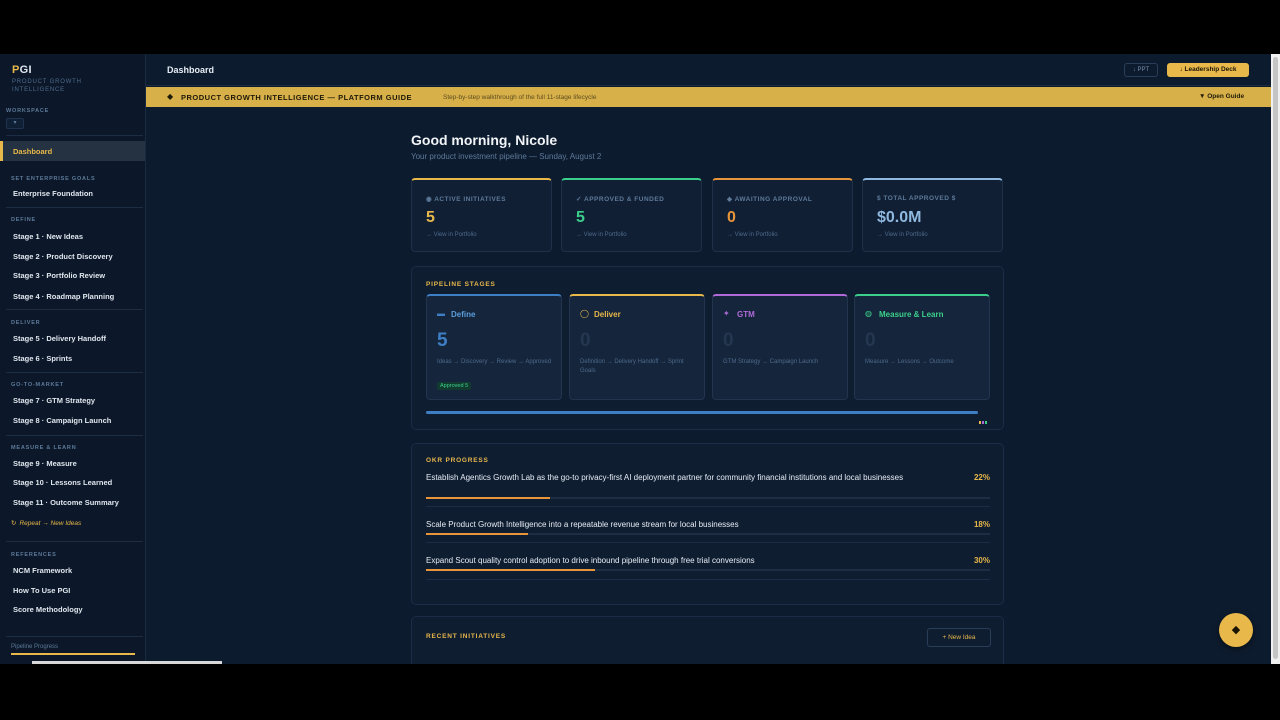 Image resolution: width=1280 pixels, height=720 pixels. What do you see at coordinates (916, 198) in the screenshot?
I see `stat-label: $ TOTAL APPROVED $` at bounding box center [916, 198].